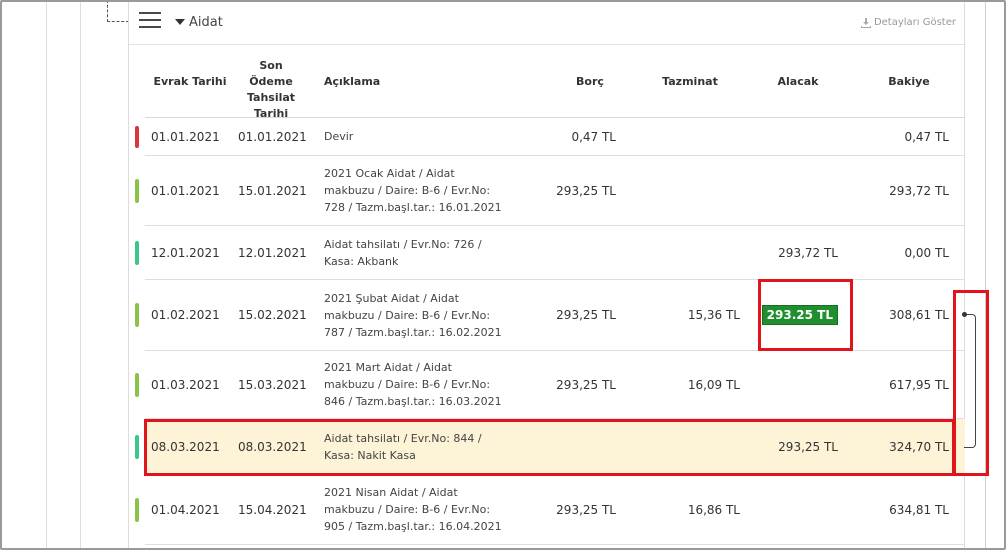 This screenshot has height=550, width=1006. I want to click on cell-evrak-tarihi: 08.03.2021, so click(185, 446).